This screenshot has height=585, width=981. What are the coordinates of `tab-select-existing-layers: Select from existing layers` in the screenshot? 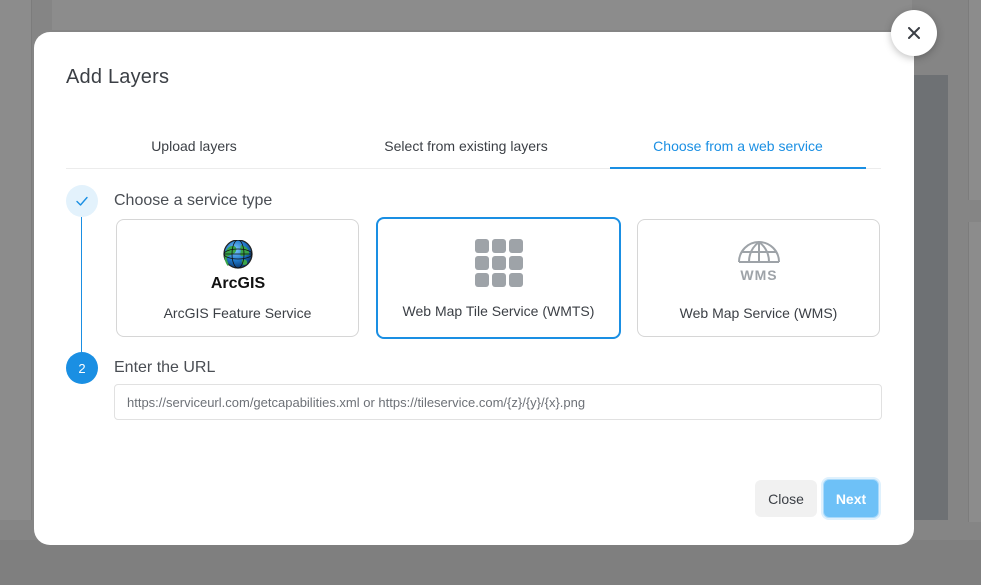 It's located at (466, 146).